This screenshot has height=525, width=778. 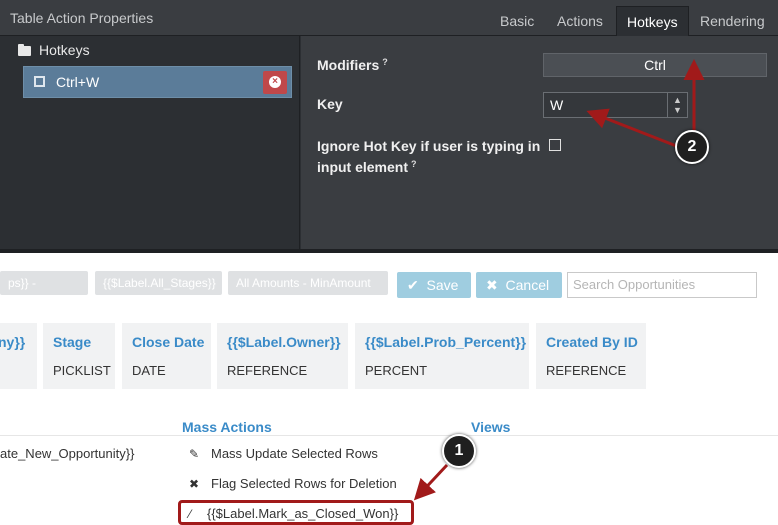 I want to click on modifiers-label-text: Modifiers, so click(x=348, y=65).